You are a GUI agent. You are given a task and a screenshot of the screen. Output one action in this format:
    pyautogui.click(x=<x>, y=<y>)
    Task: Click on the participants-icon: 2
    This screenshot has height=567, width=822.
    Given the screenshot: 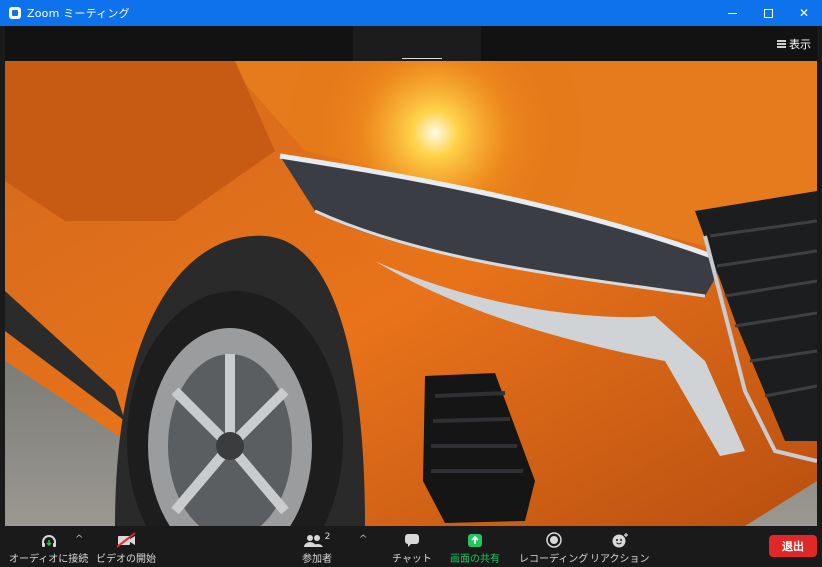 What is the action you would take?
    pyautogui.click(x=317, y=538)
    